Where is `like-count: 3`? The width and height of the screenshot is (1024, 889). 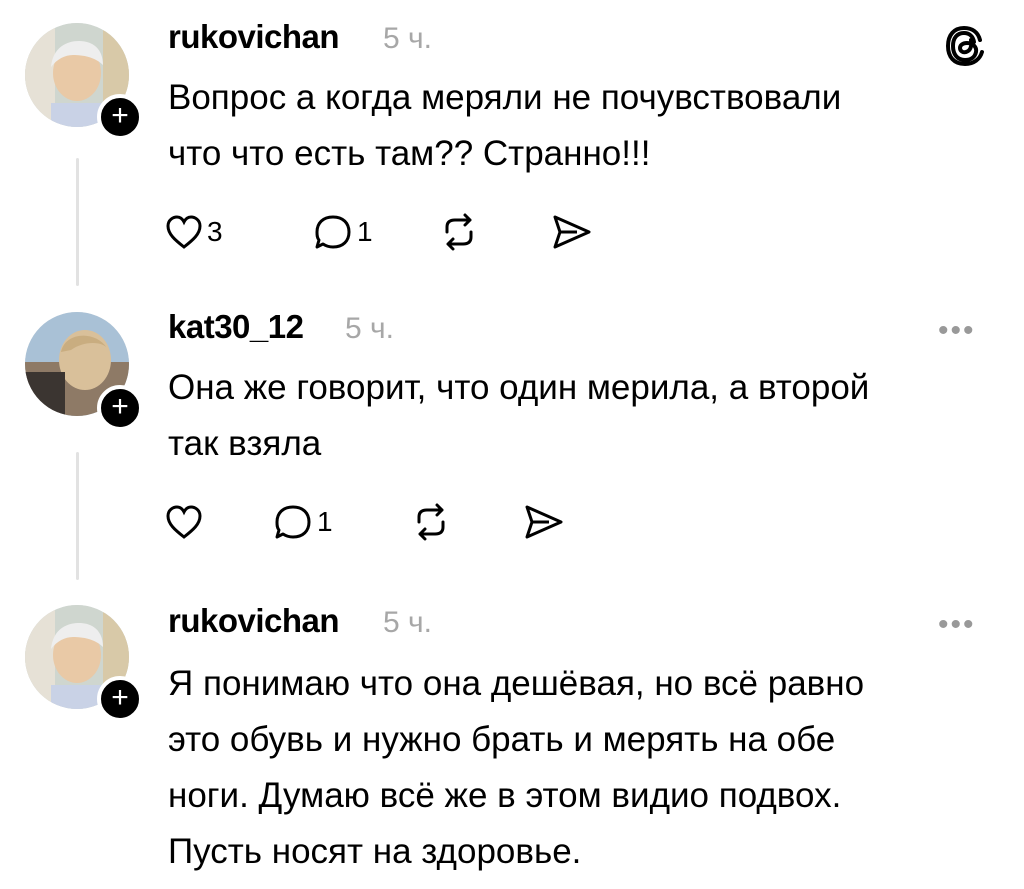
like-count: 3 is located at coordinates (215, 231).